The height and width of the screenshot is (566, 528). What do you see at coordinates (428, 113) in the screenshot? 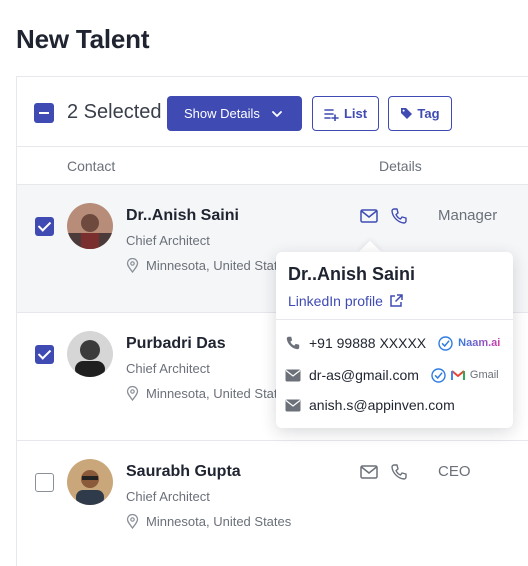
I see `tag-button-label: Tag` at bounding box center [428, 113].